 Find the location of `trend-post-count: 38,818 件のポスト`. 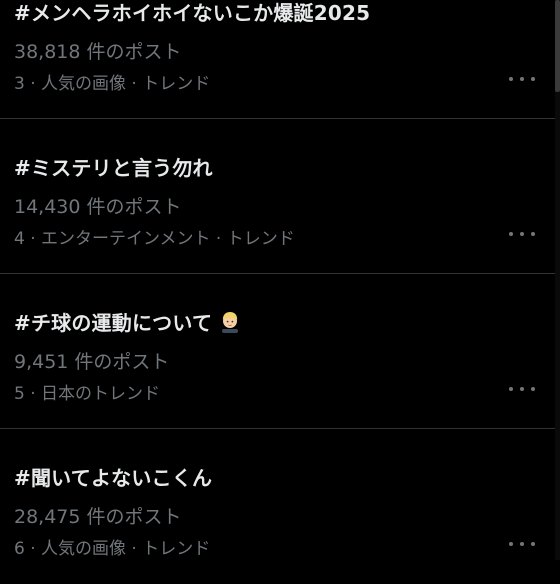

trend-post-count: 38,818 件のポスト is located at coordinates (98, 52).